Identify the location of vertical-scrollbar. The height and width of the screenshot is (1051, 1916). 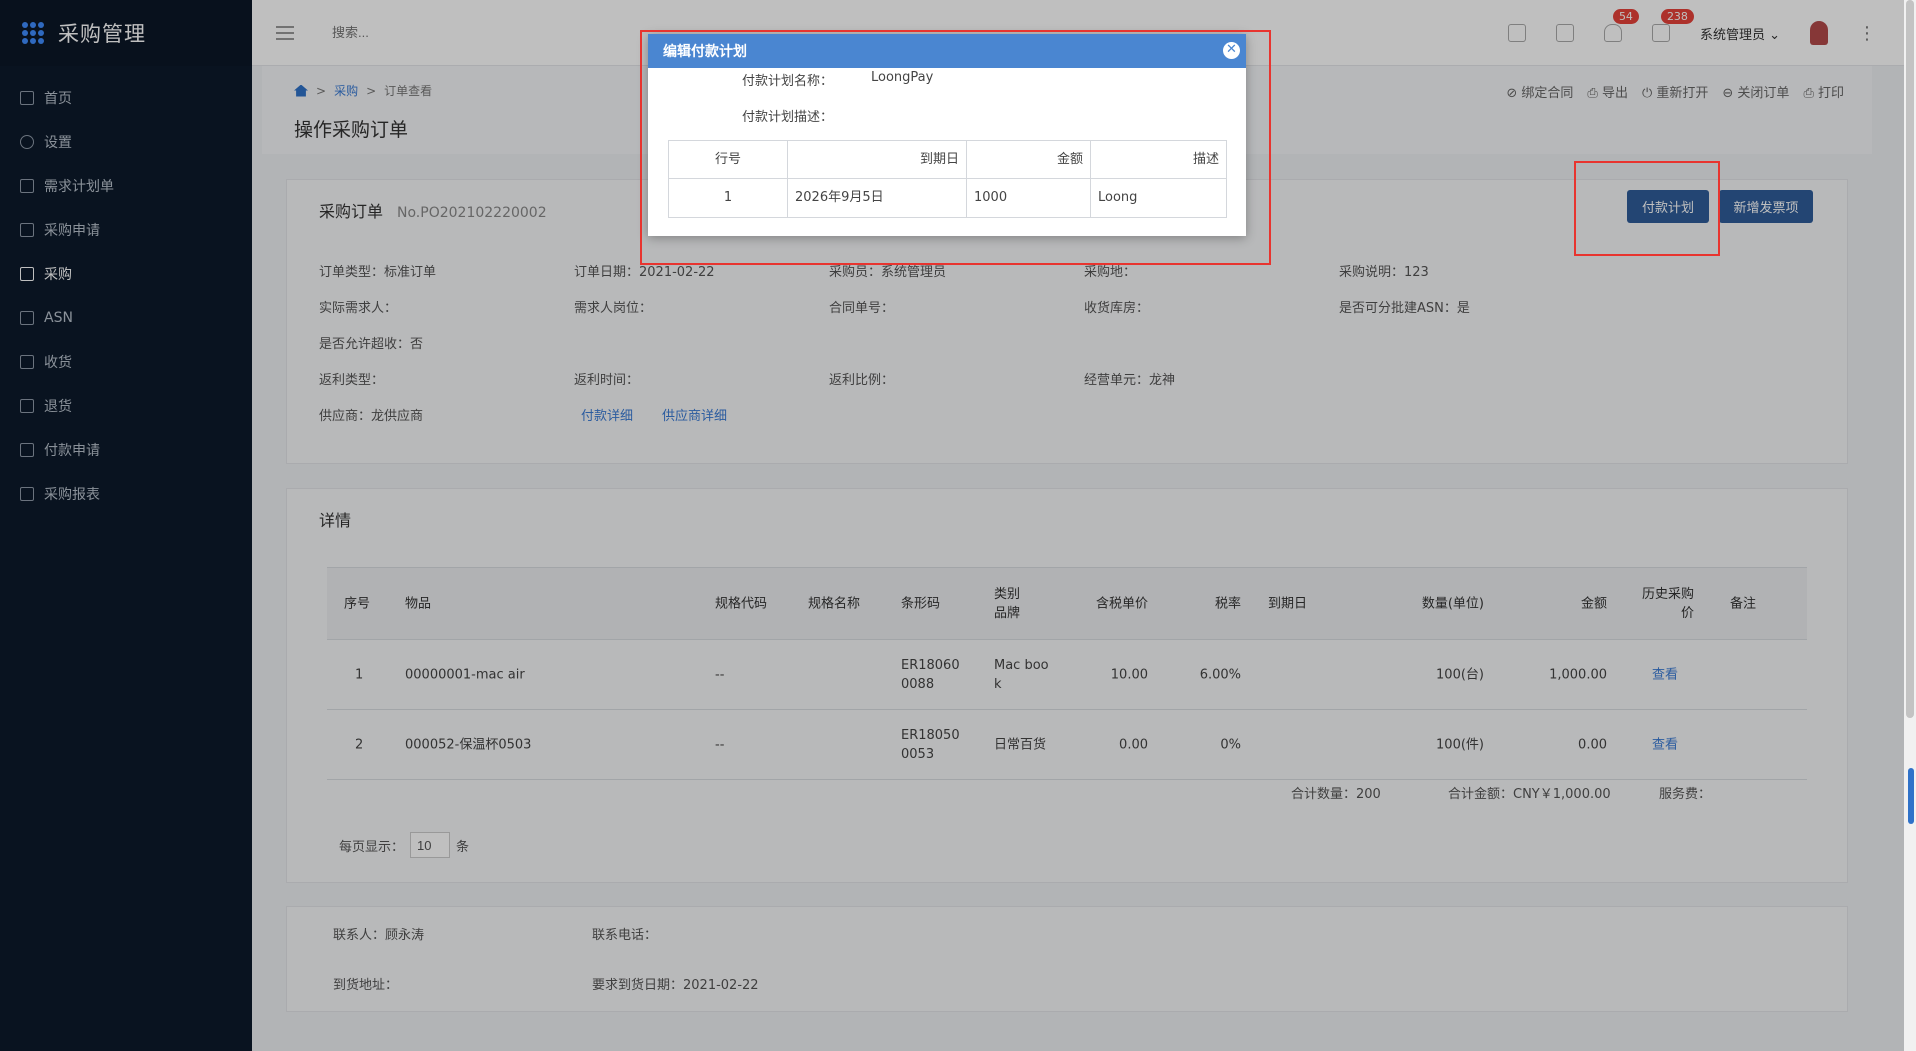
(1910, 525).